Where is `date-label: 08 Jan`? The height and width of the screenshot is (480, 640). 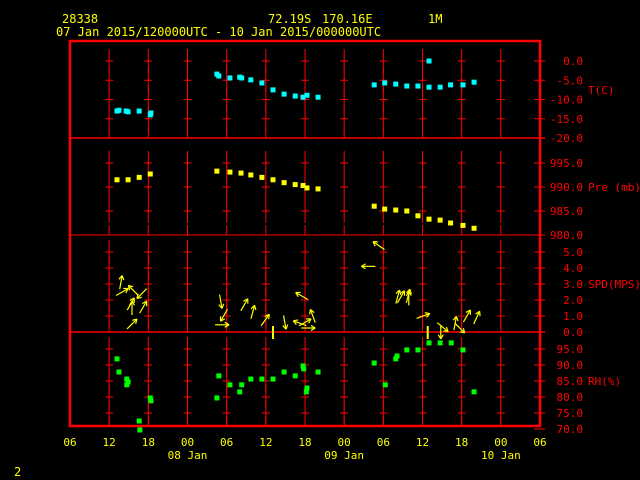
date-label: 08 Jan is located at coordinates (188, 455).